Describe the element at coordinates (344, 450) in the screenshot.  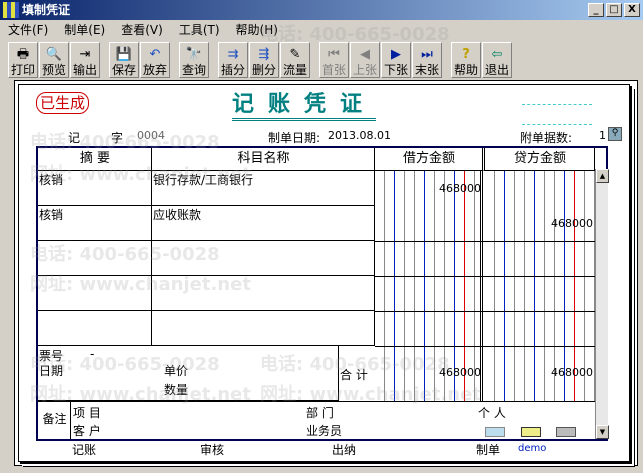
I see `cashier-label: 出纳` at that location.